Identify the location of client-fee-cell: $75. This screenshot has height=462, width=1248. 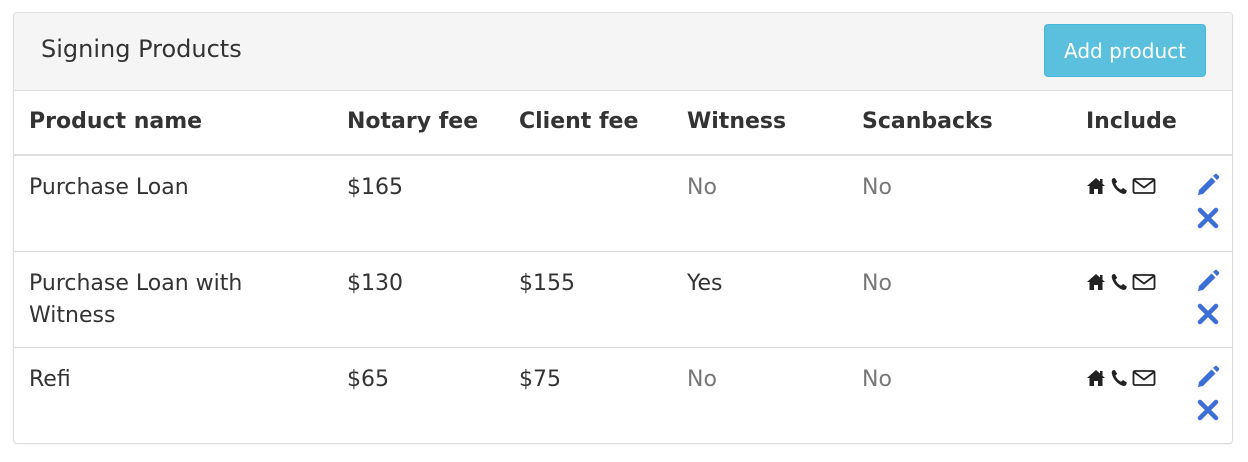
(540, 379).